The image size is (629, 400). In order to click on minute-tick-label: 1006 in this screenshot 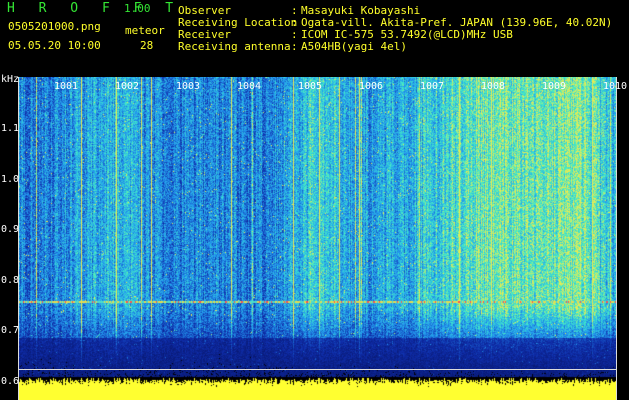, I will do `click(371, 86)`.